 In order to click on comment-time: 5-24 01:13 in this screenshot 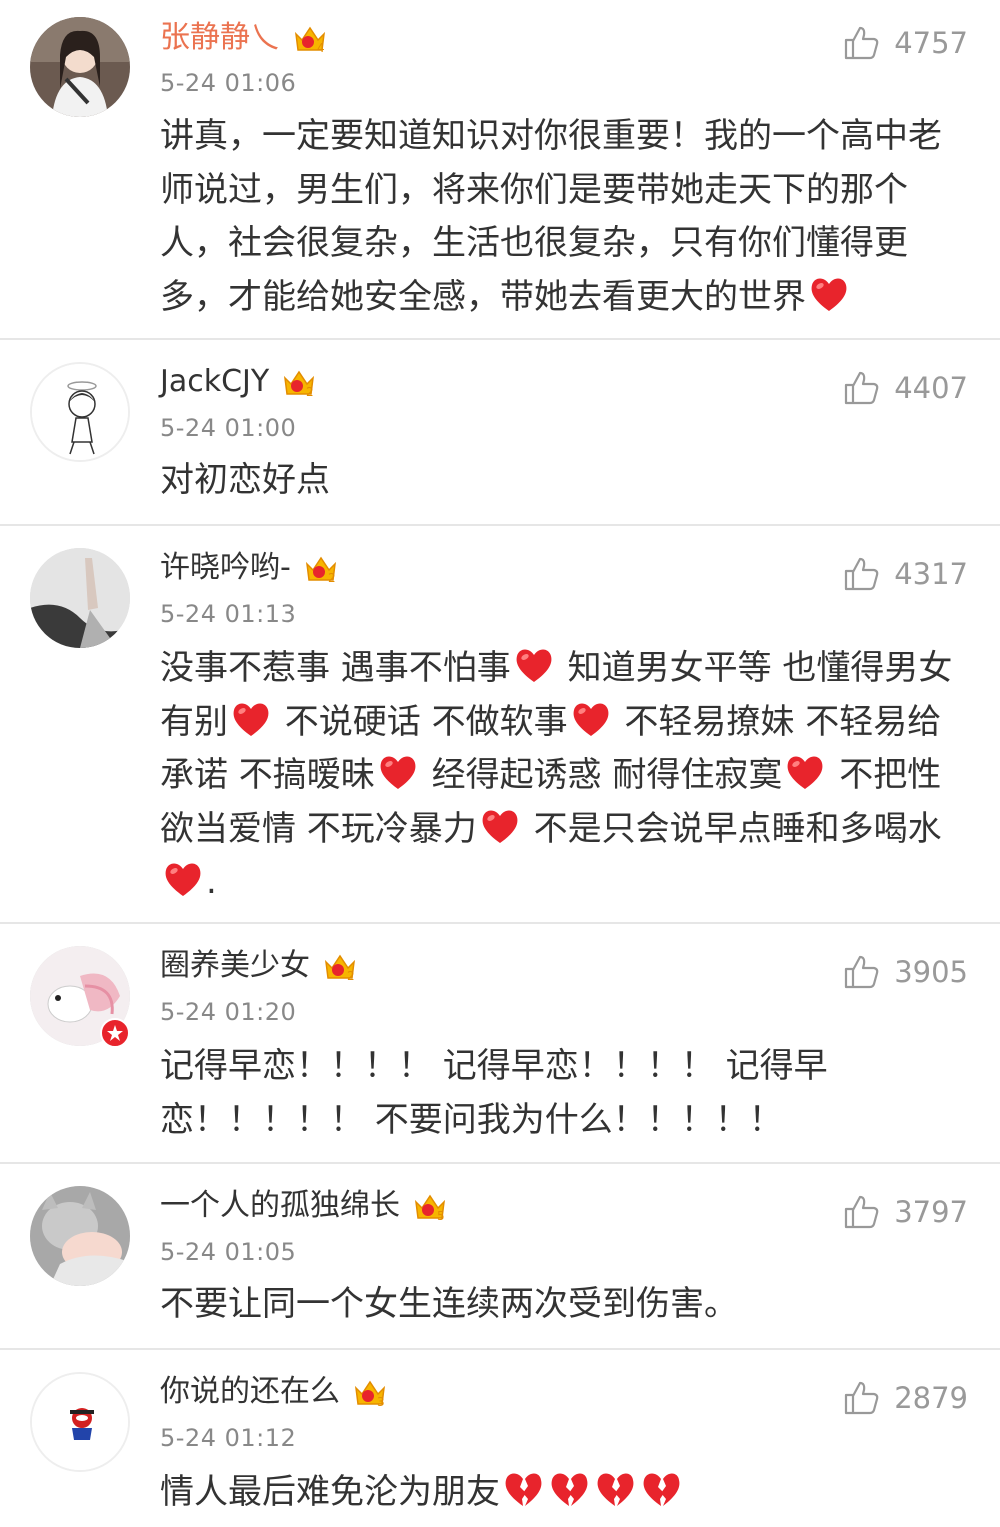, I will do `click(228, 614)`.